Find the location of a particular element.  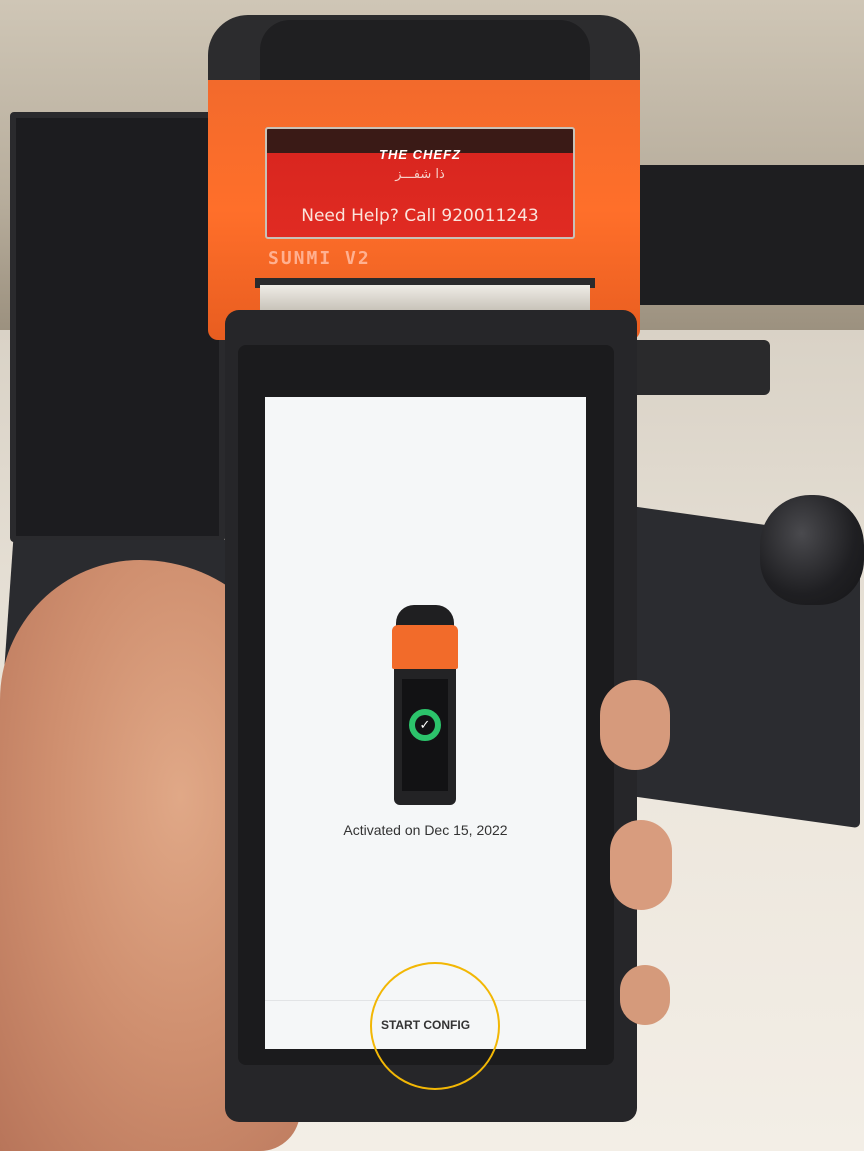

background-monitor is located at coordinates (747, 235).